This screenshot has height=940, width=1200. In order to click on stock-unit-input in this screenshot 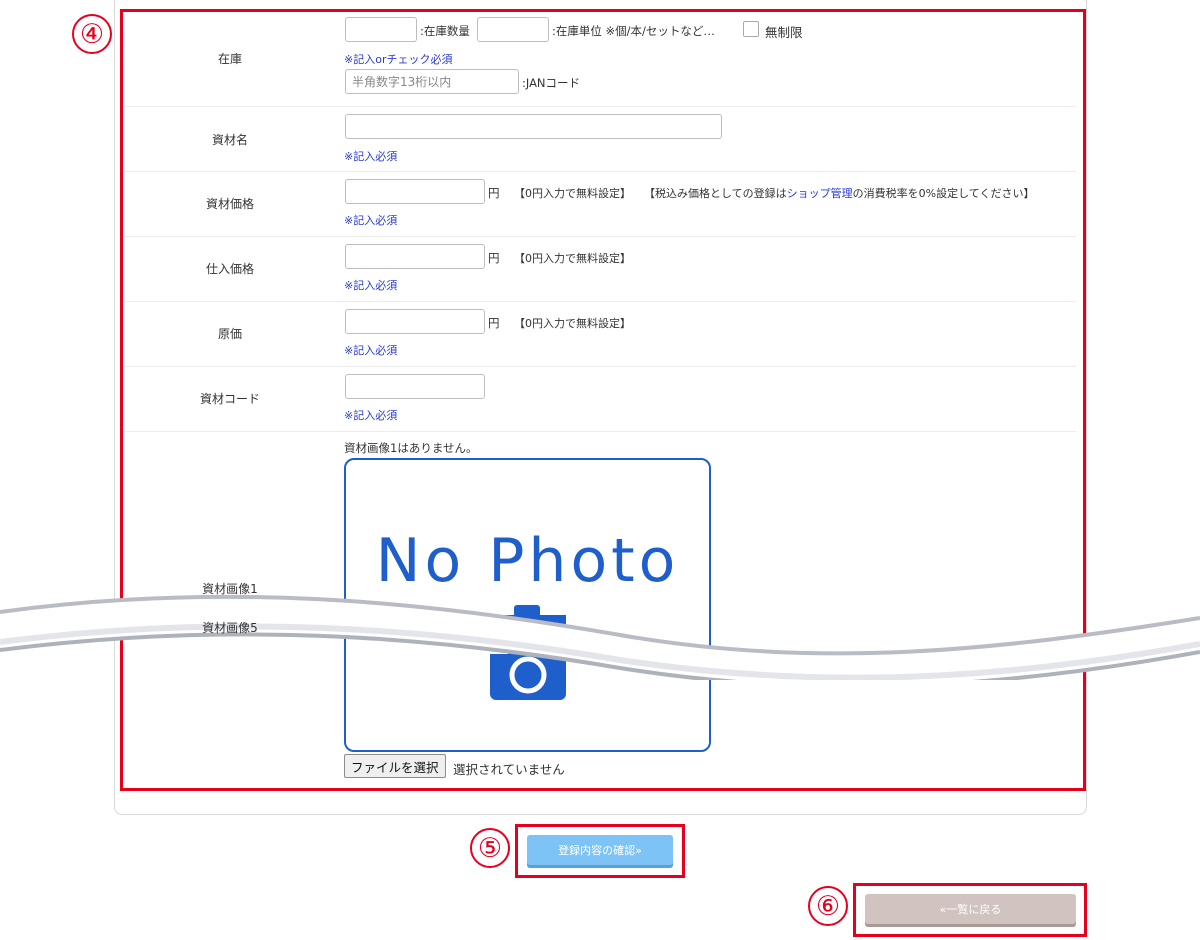, I will do `click(513, 29)`.